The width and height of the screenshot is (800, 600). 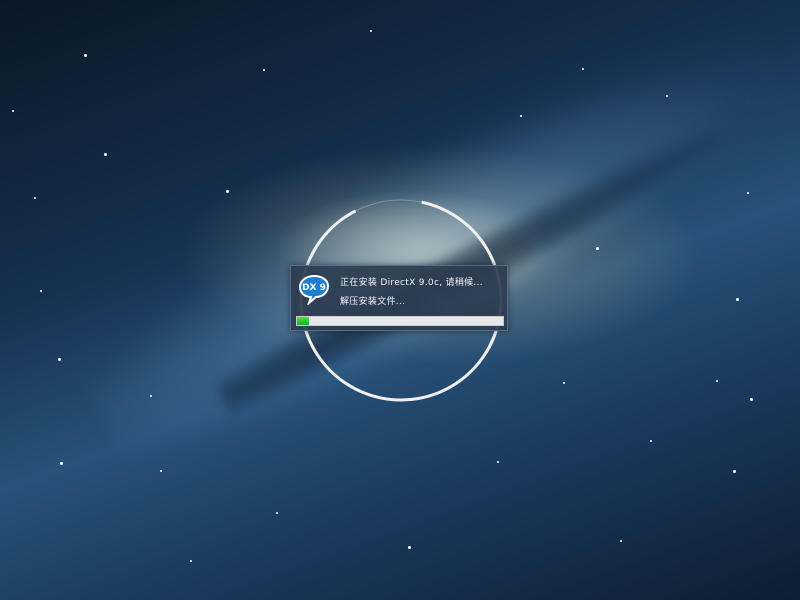 What do you see at coordinates (303, 321) in the screenshot?
I see `install-progress-fill` at bounding box center [303, 321].